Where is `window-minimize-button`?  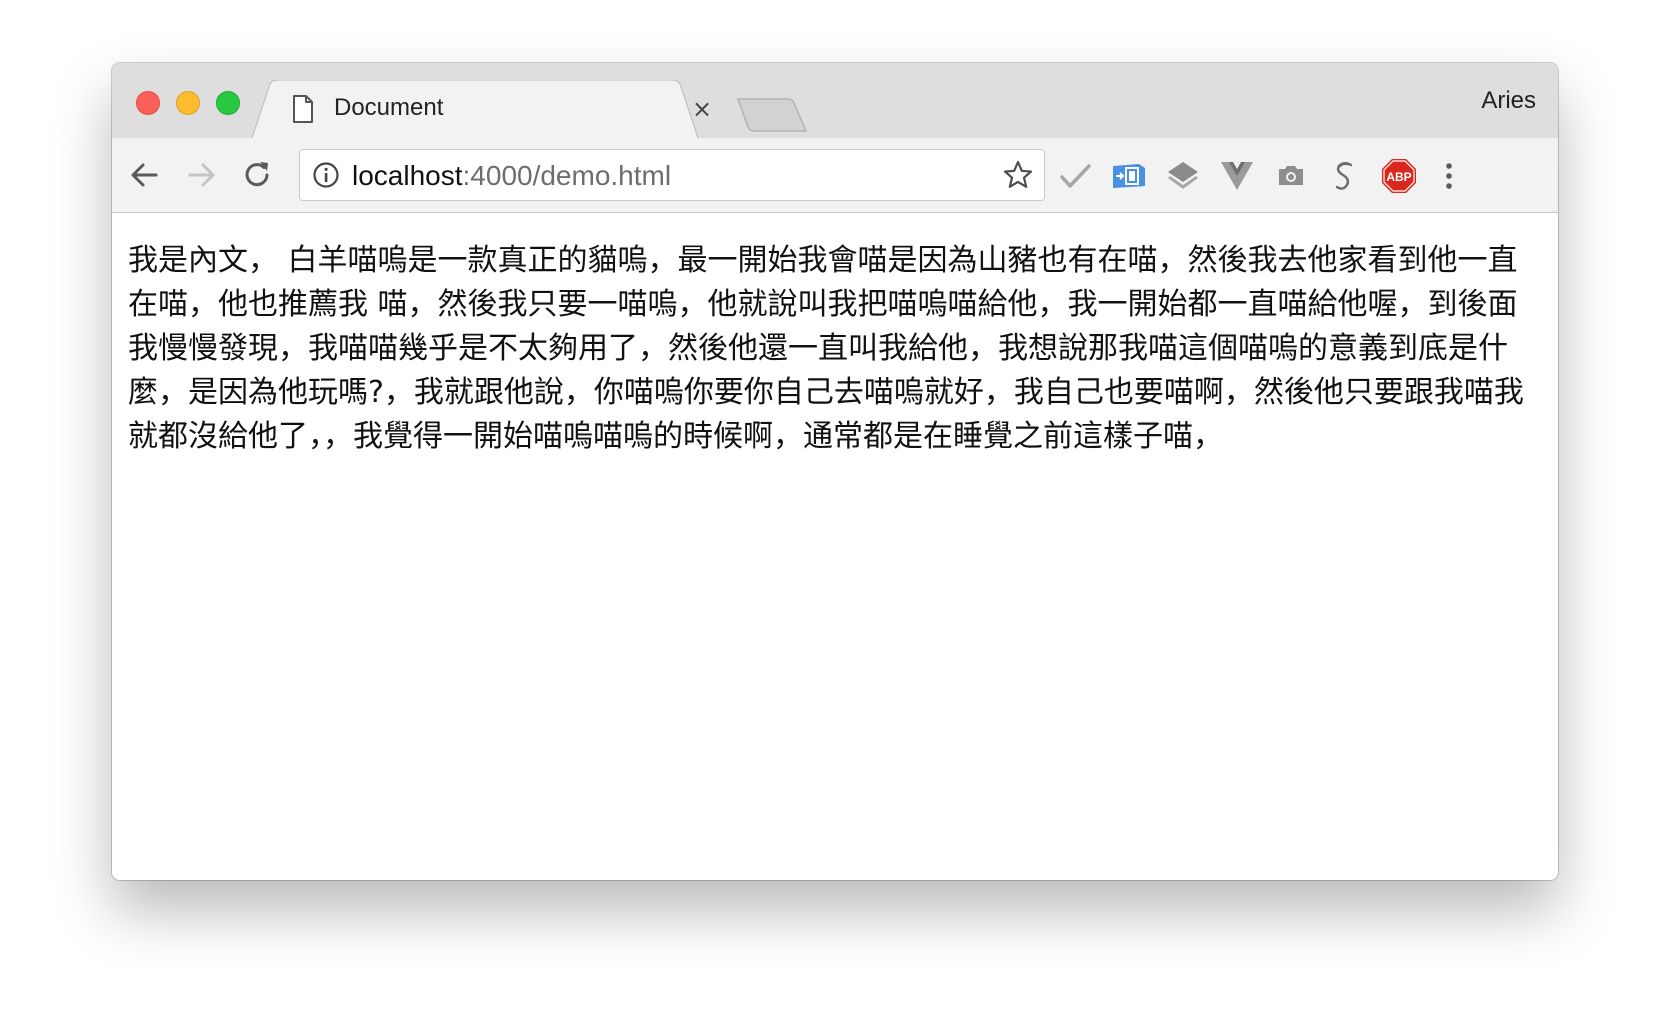
window-minimize-button is located at coordinates (188, 103).